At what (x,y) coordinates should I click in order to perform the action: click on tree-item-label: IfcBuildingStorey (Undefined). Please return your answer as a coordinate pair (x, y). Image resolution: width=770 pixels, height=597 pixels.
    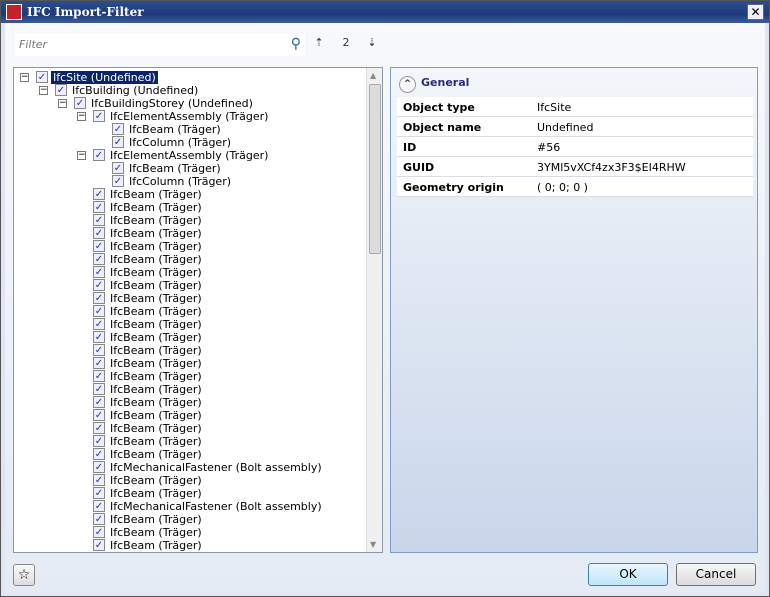
    Looking at the image, I should click on (172, 103).